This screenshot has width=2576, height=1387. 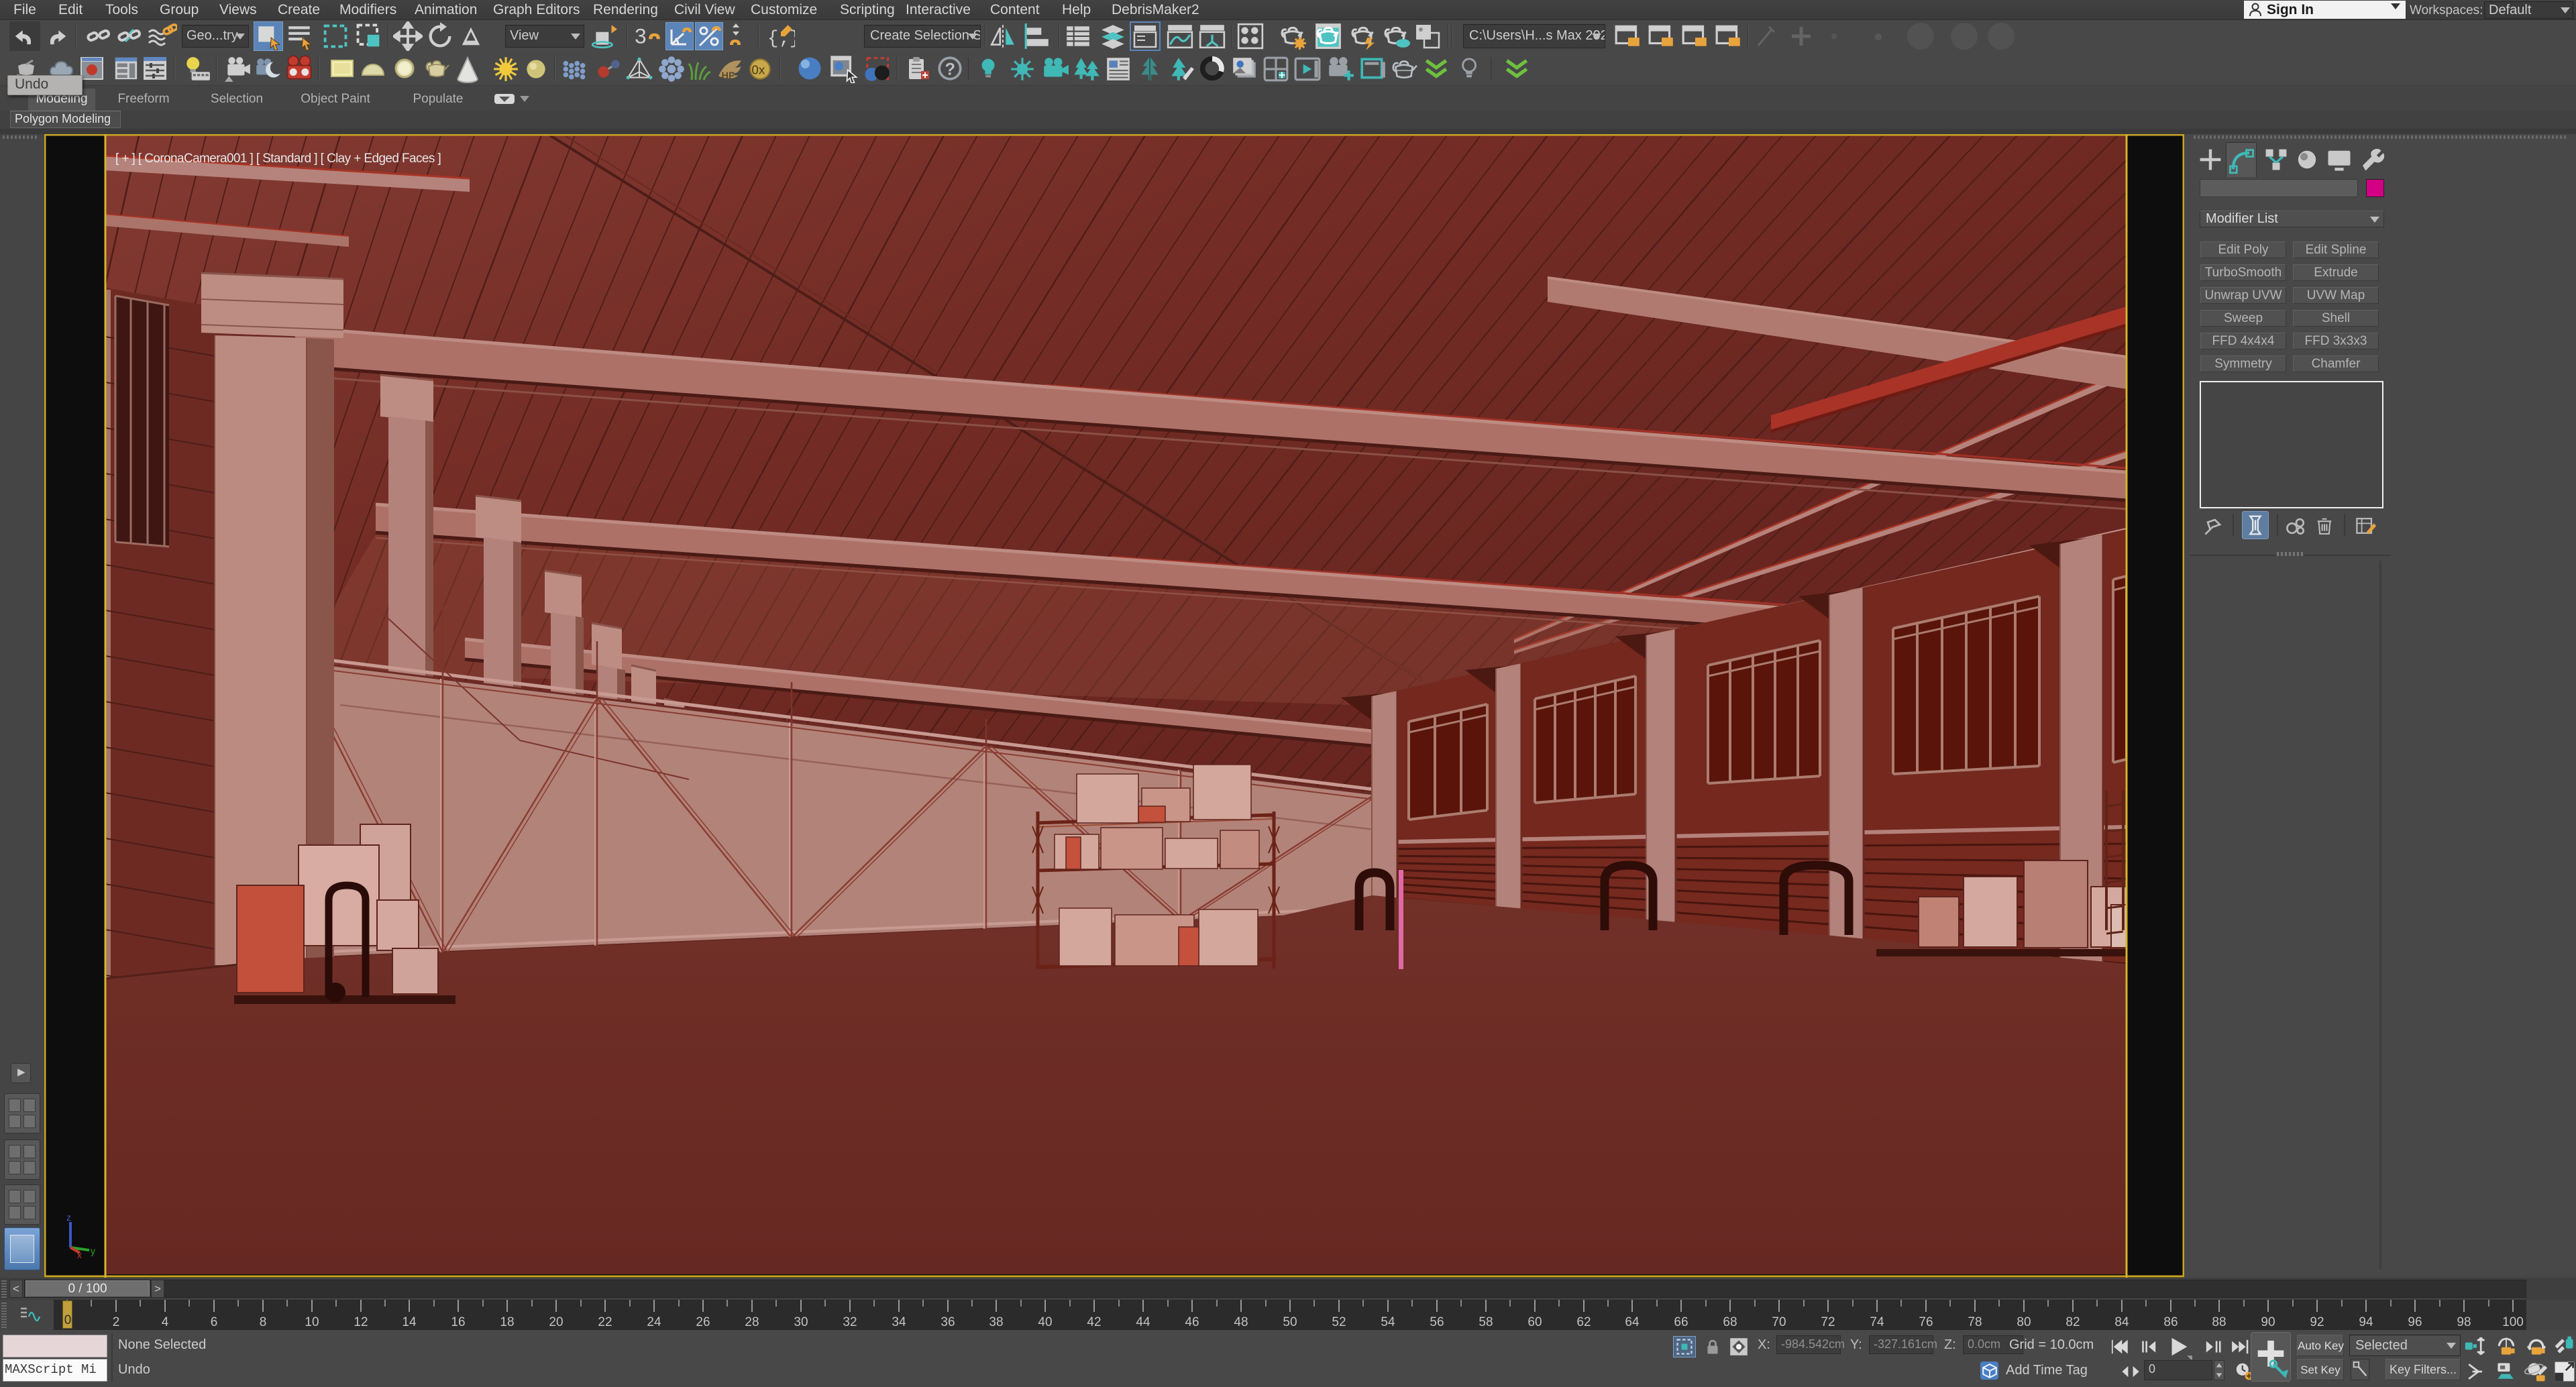 What do you see at coordinates (263, 1322) in the screenshot?
I see `svg-text: 8` at bounding box center [263, 1322].